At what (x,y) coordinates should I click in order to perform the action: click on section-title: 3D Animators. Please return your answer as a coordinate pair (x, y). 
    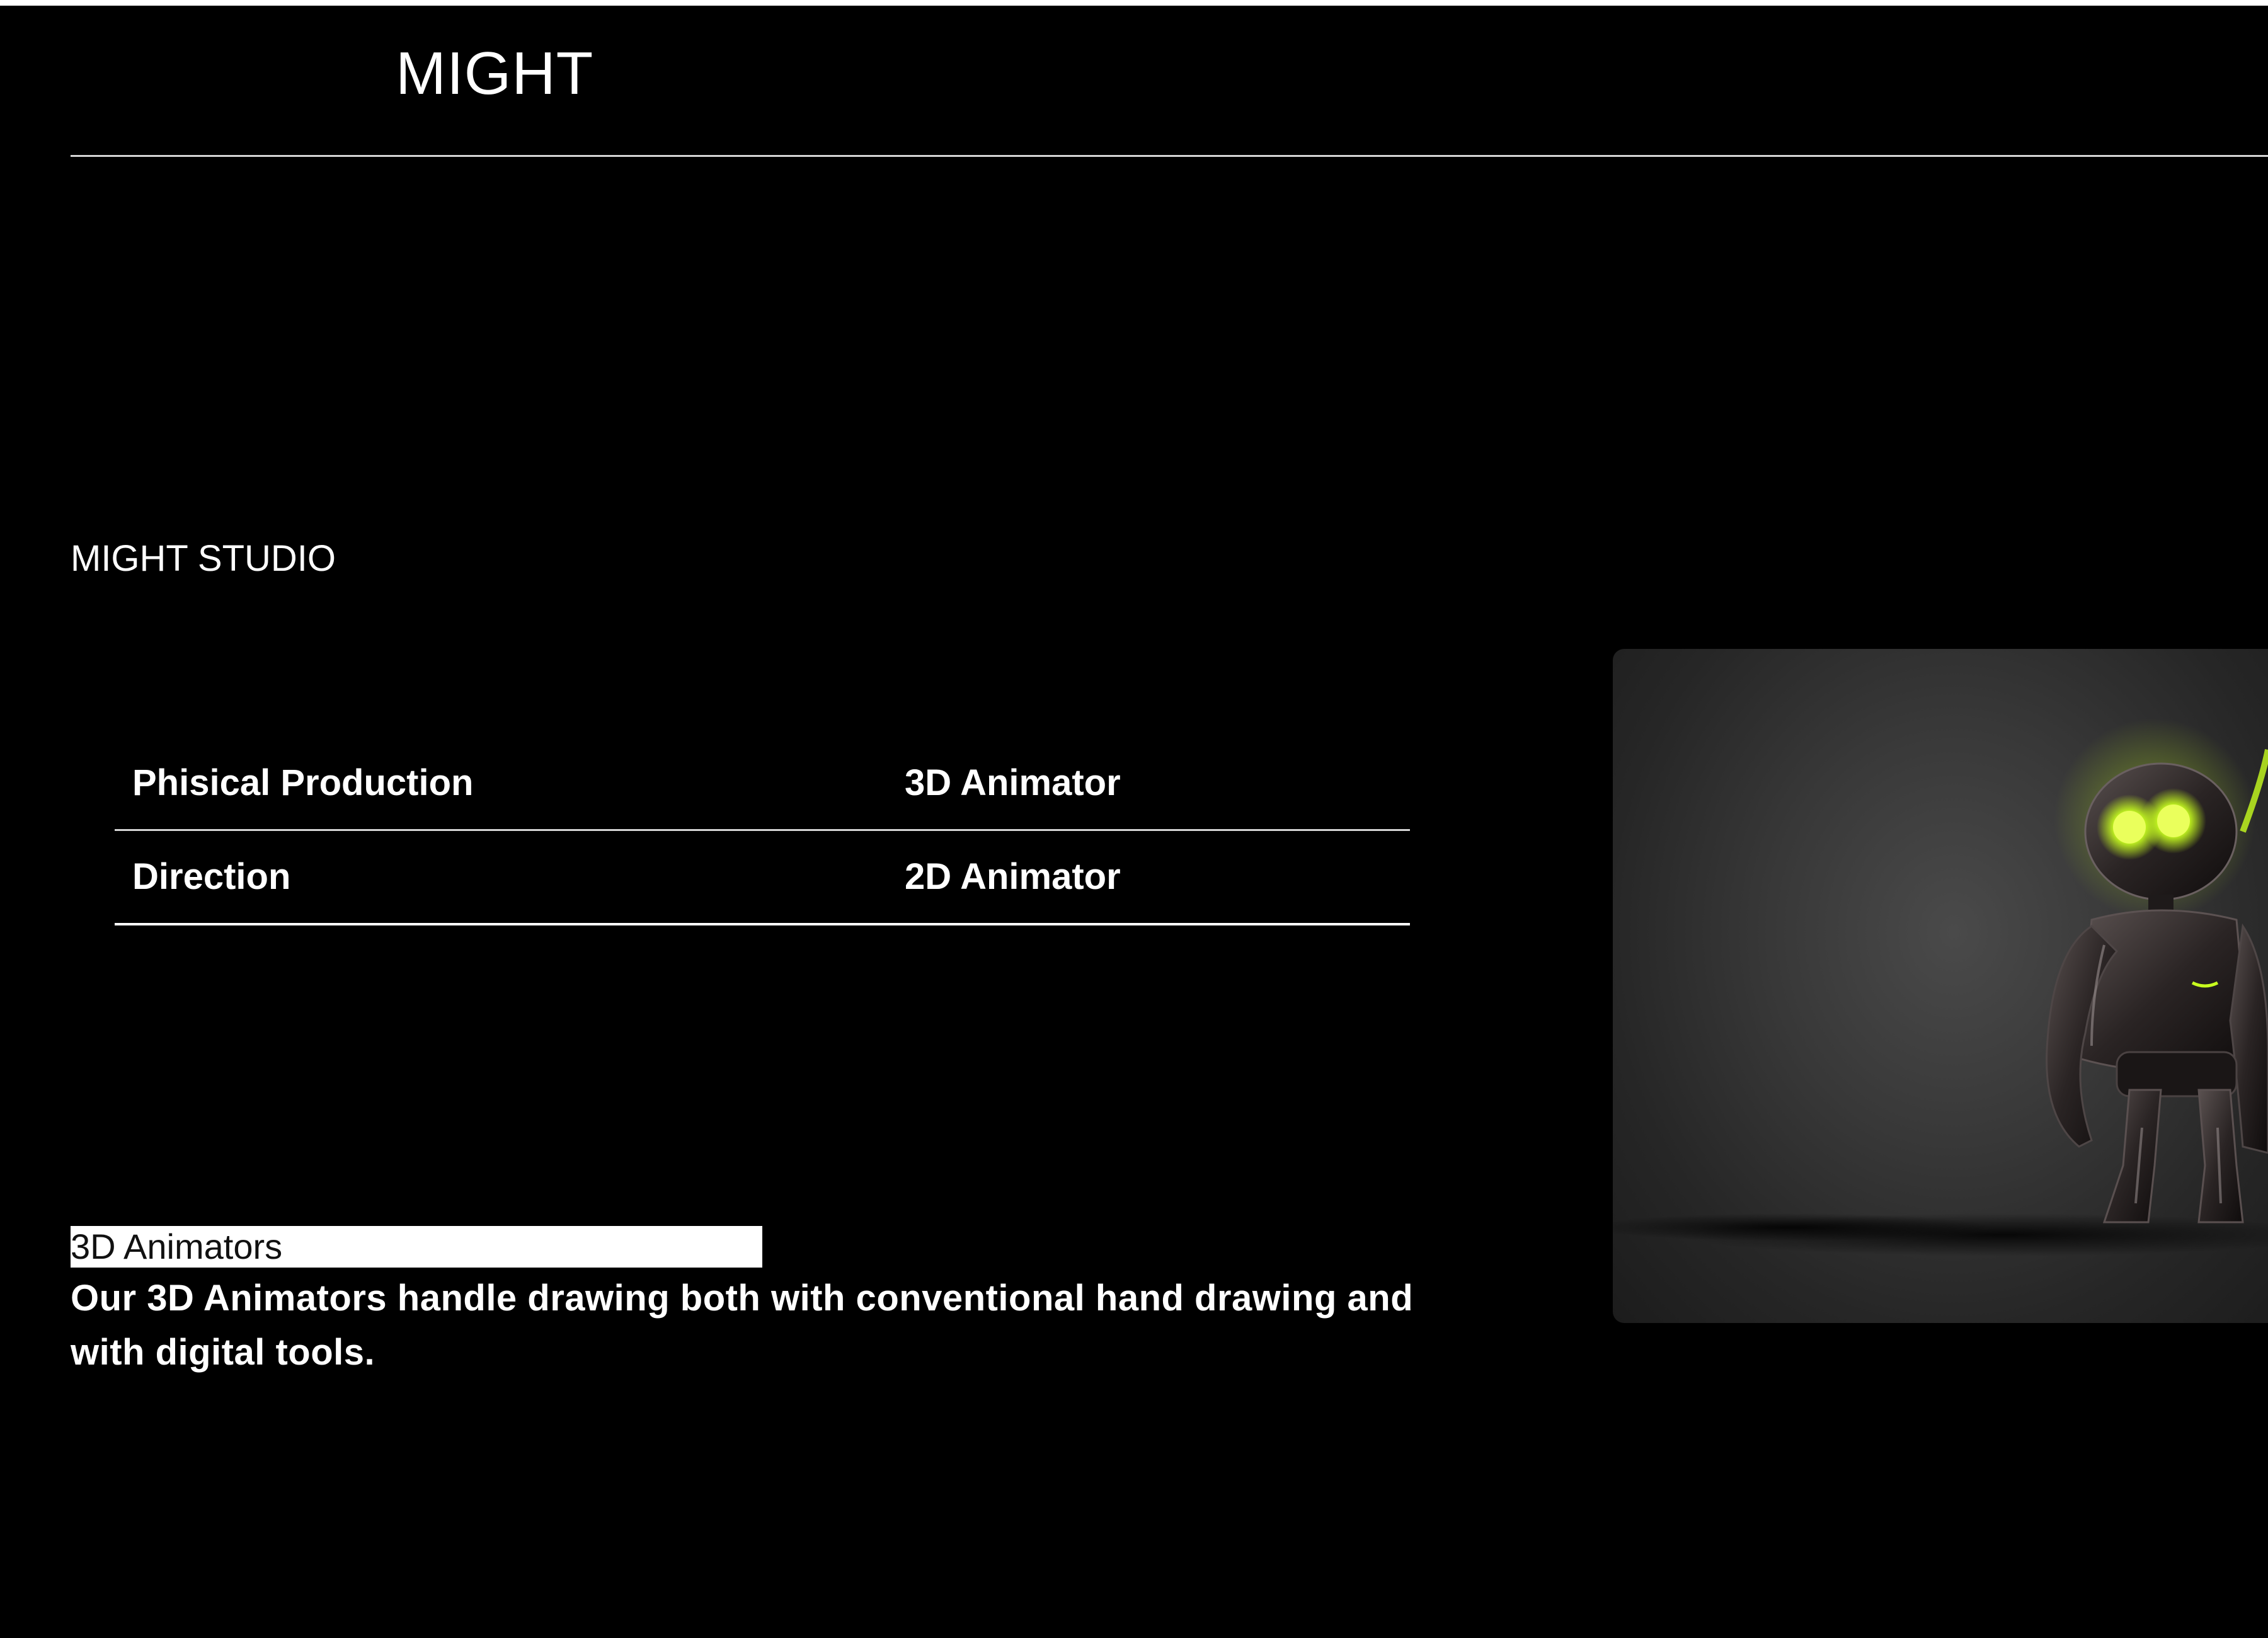
    Looking at the image, I should click on (177, 1246).